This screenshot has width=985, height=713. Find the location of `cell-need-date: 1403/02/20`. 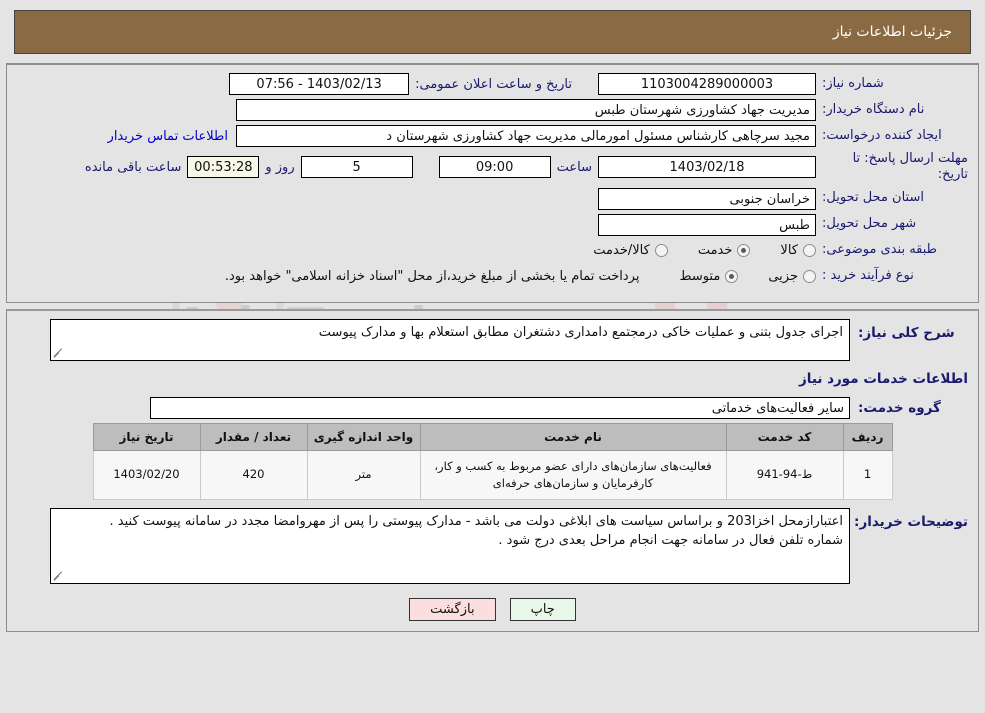

cell-need-date: 1403/02/20 is located at coordinates (146, 474).